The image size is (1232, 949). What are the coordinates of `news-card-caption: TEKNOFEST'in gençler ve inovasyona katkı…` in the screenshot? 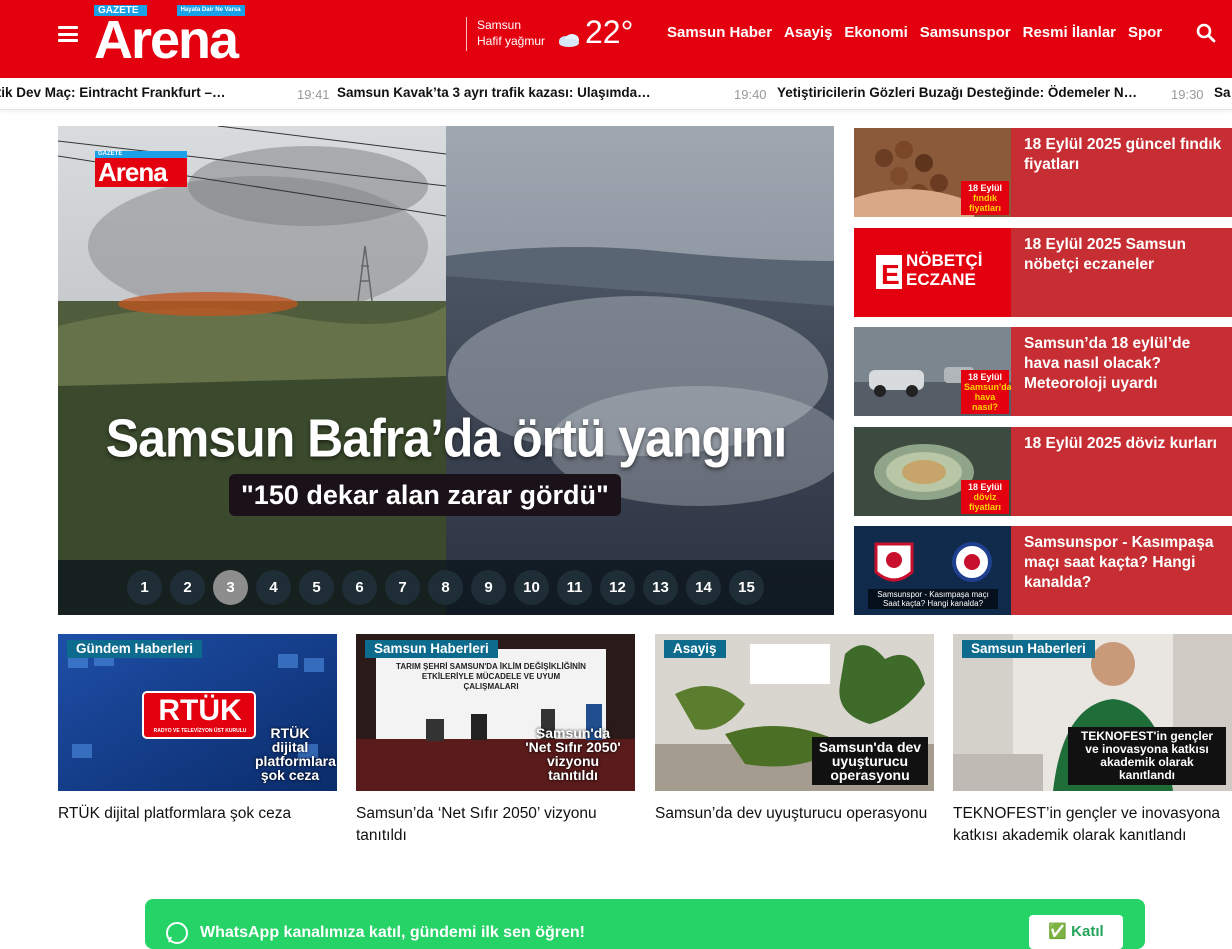 It's located at (1147, 756).